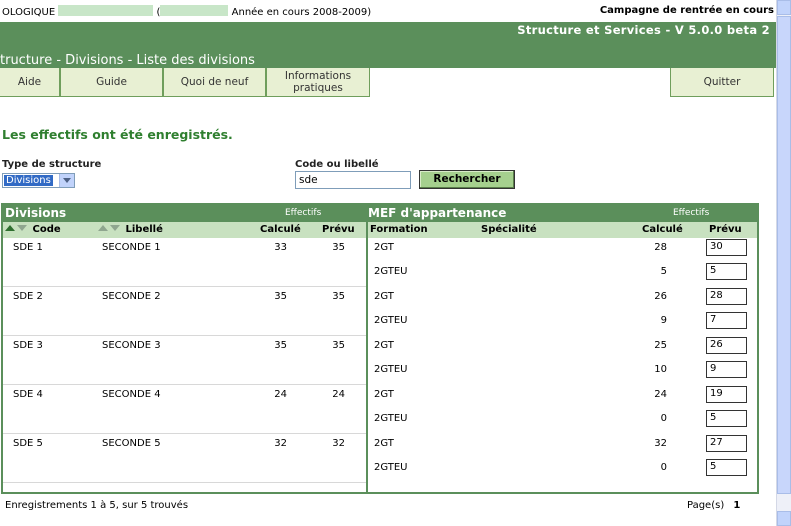  I want to click on type-structure-value: Divisions, so click(28, 180).